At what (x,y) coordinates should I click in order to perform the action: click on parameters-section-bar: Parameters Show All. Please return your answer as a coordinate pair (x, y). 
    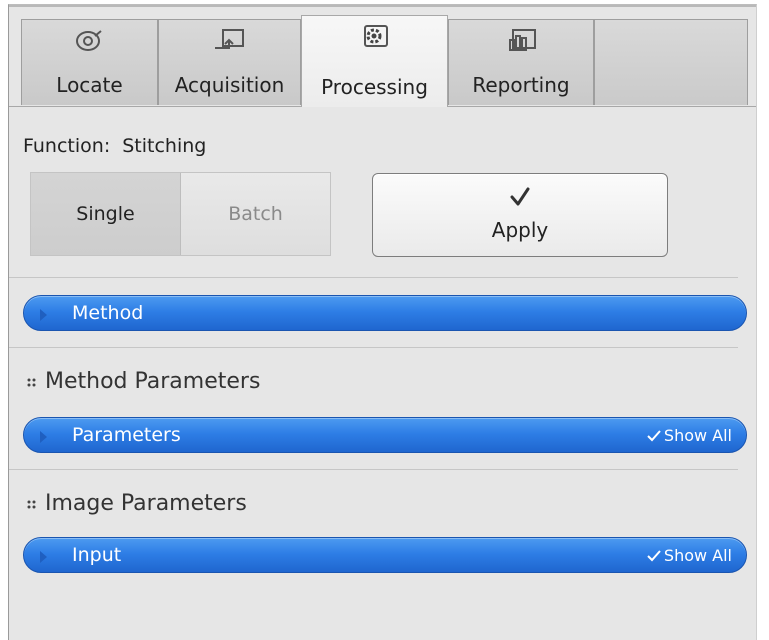
    Looking at the image, I should click on (385, 435).